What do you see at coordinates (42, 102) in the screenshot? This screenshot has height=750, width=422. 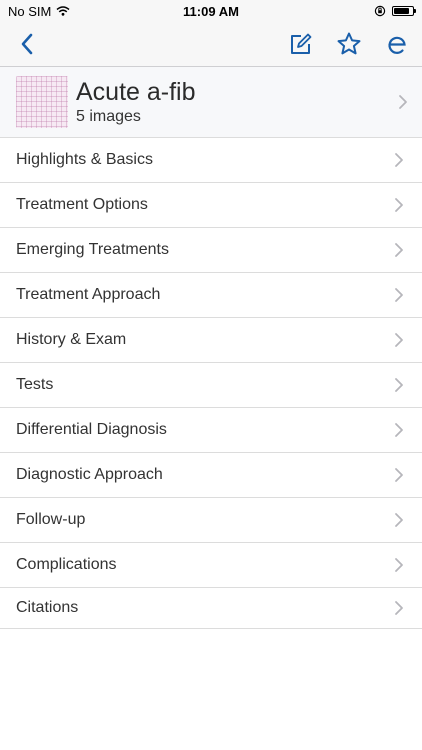 I see `ecg-thumbnail-image` at bounding box center [42, 102].